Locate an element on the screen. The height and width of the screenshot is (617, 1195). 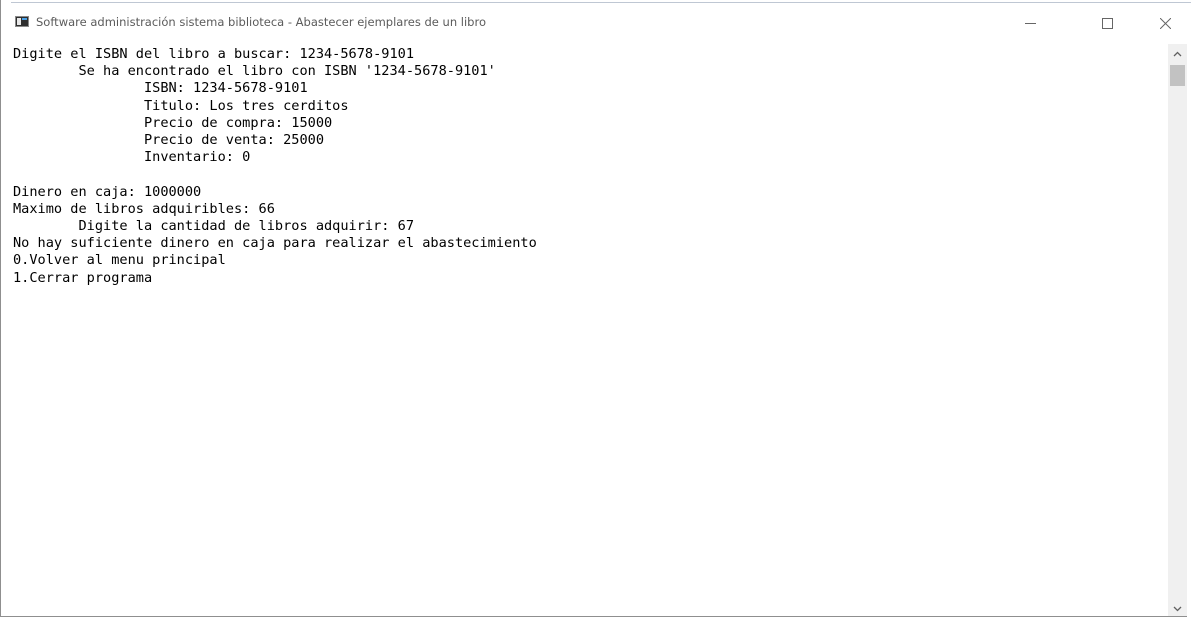
minimize-button is located at coordinates (1030, 23).